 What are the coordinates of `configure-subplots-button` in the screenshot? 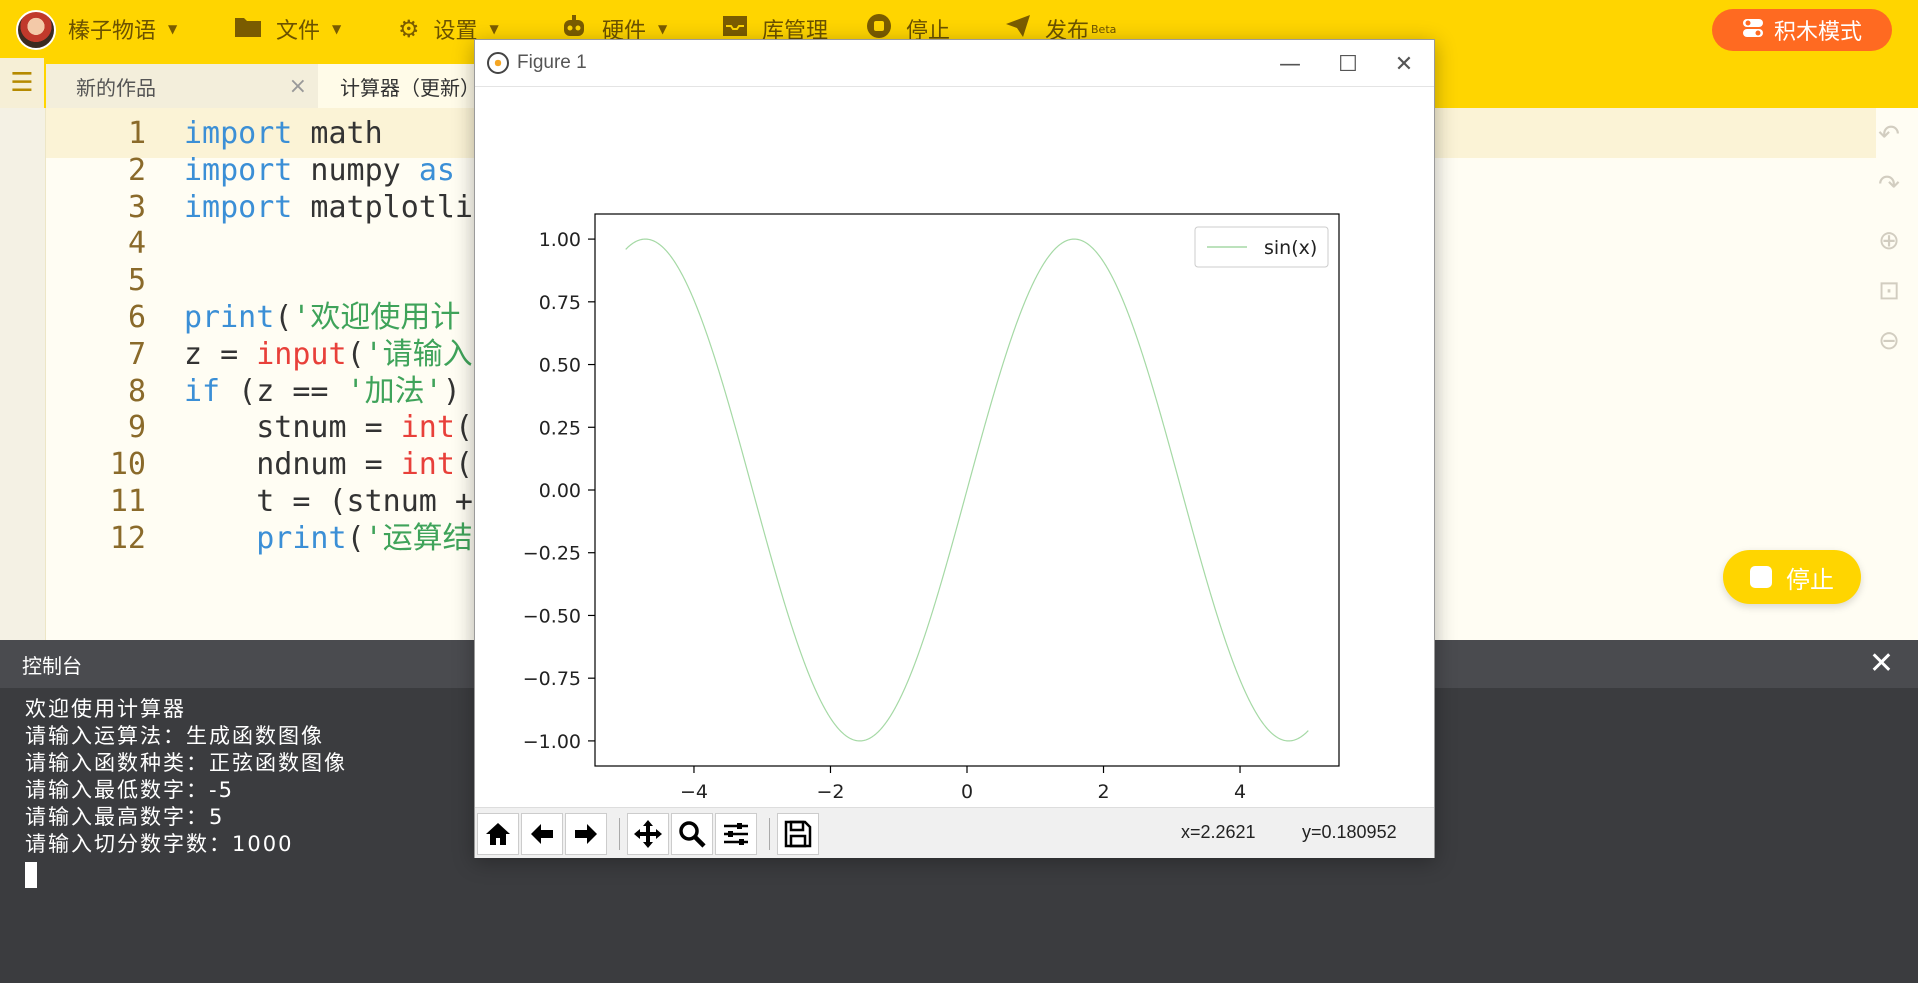 It's located at (736, 834).